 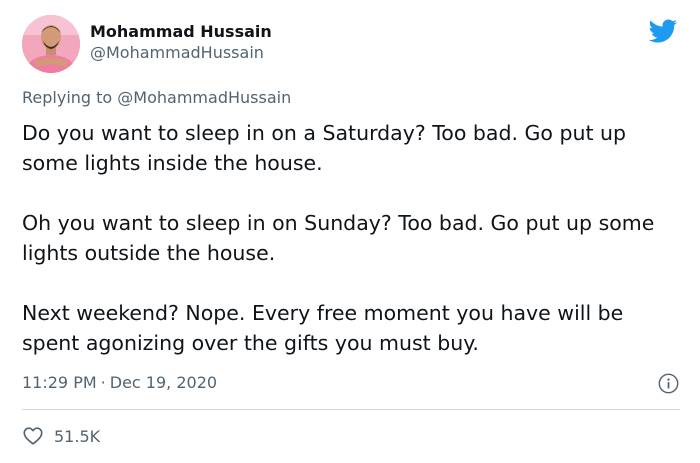 I want to click on avatar, so click(x=51, y=44).